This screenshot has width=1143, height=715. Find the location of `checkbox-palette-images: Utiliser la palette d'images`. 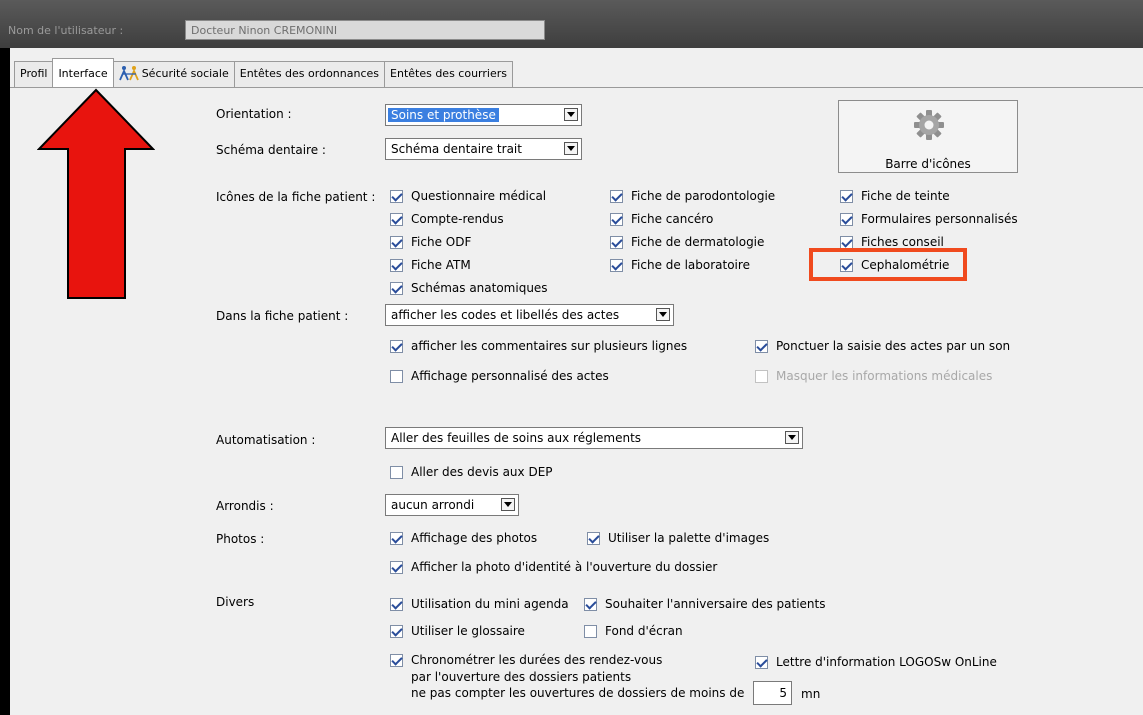

checkbox-palette-images: Utiliser la palette d'images is located at coordinates (678, 538).